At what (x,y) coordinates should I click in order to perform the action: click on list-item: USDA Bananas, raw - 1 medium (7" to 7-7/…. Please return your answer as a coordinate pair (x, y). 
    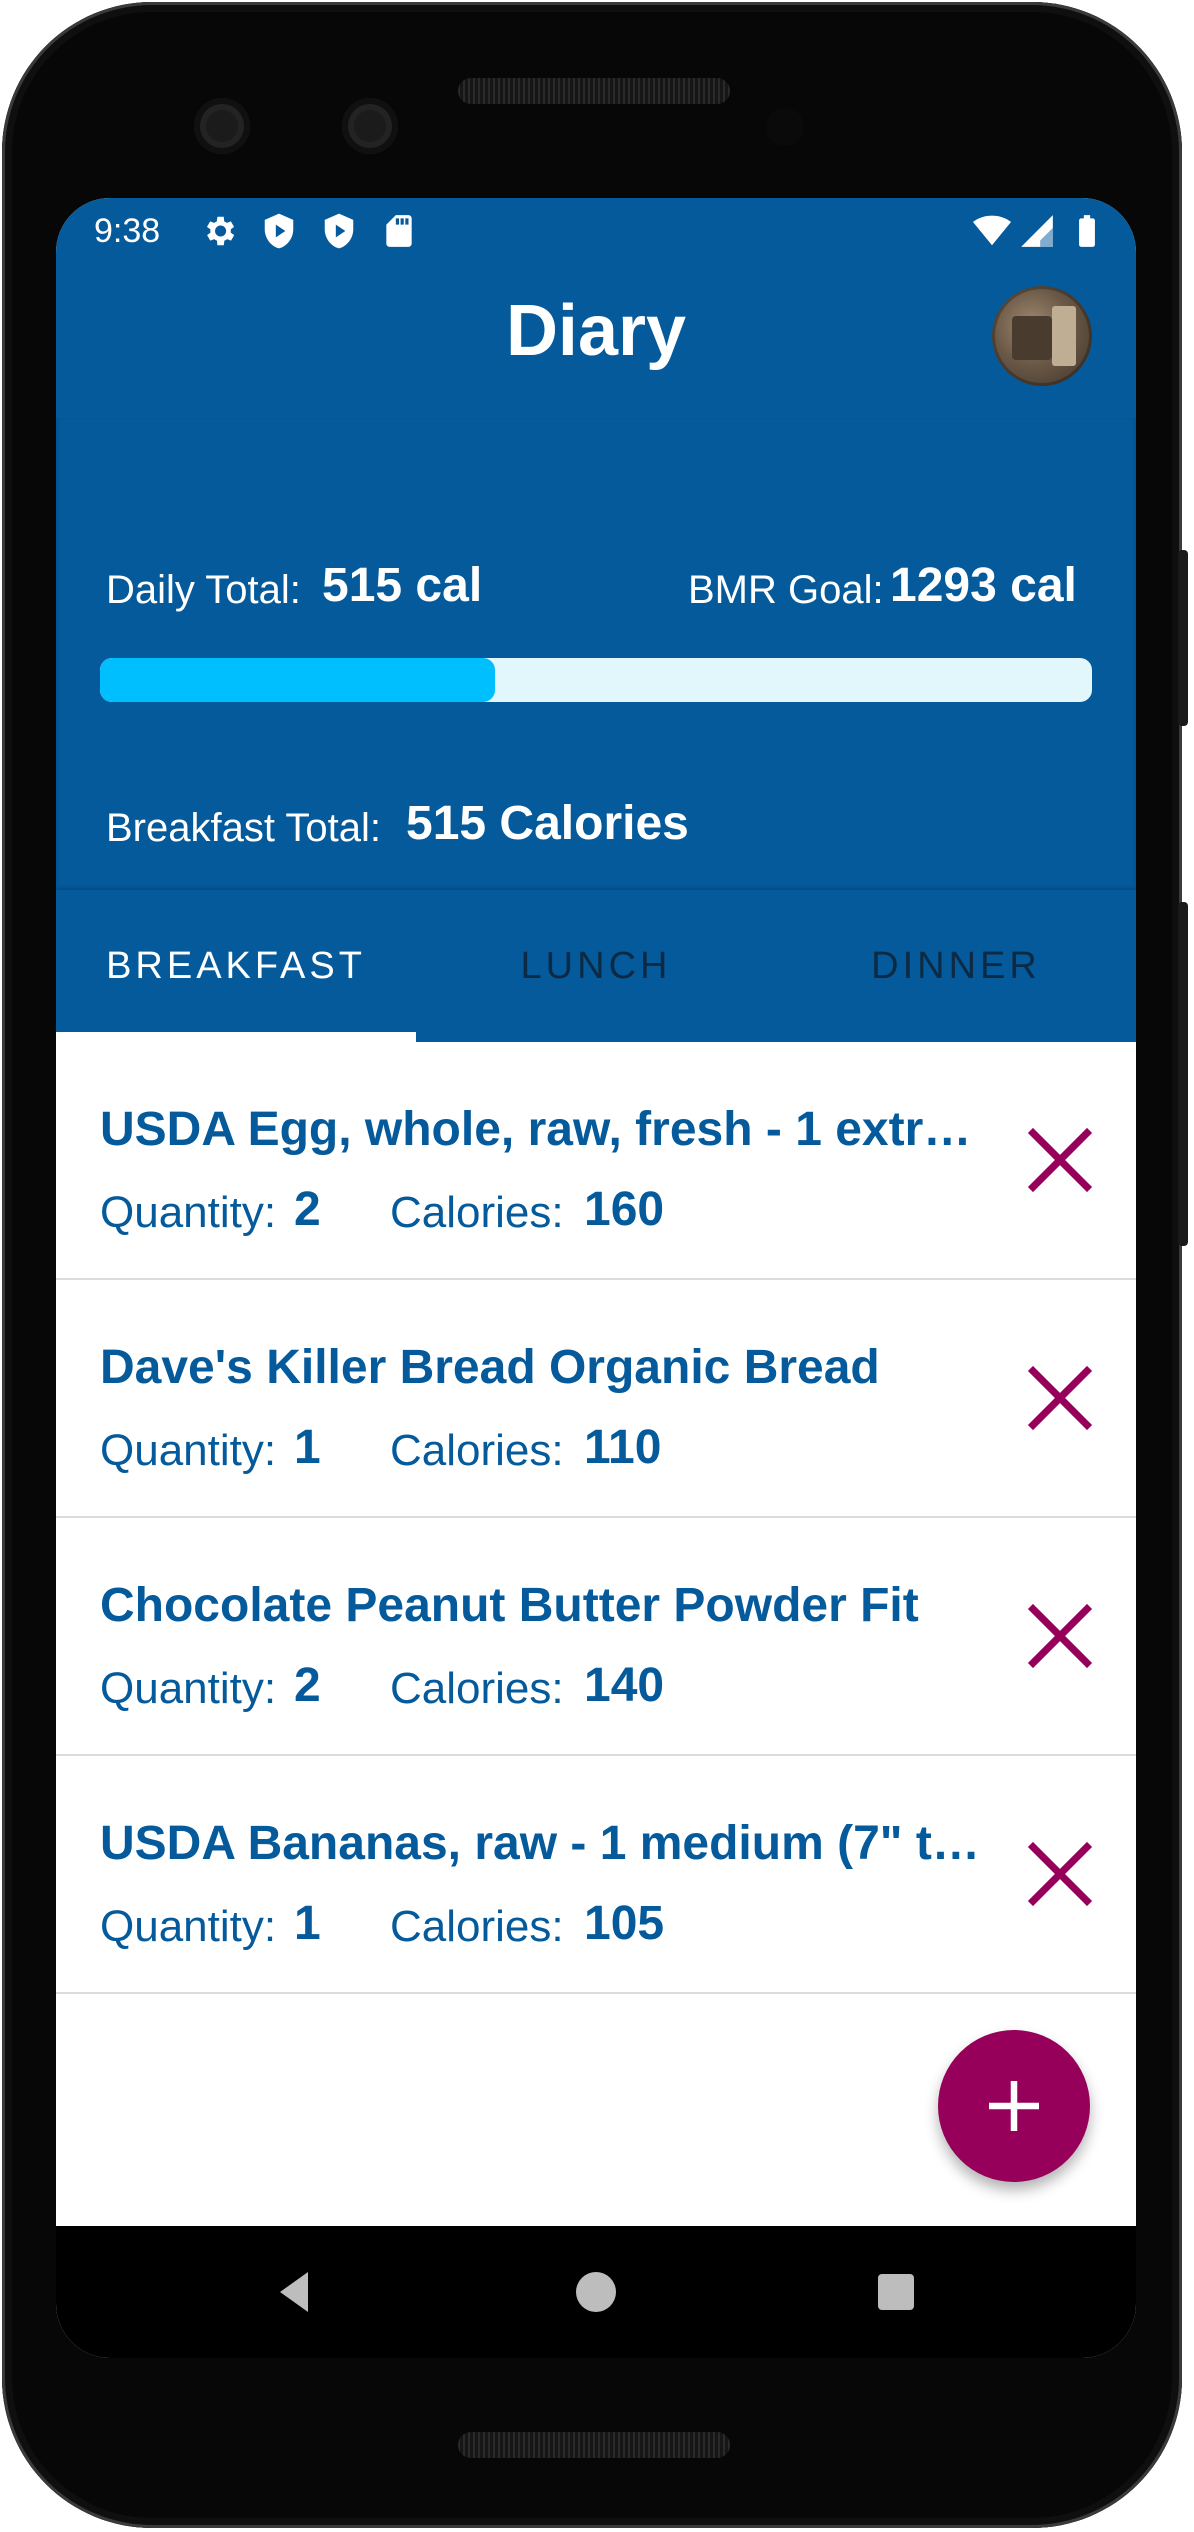
    Looking at the image, I should click on (596, 1875).